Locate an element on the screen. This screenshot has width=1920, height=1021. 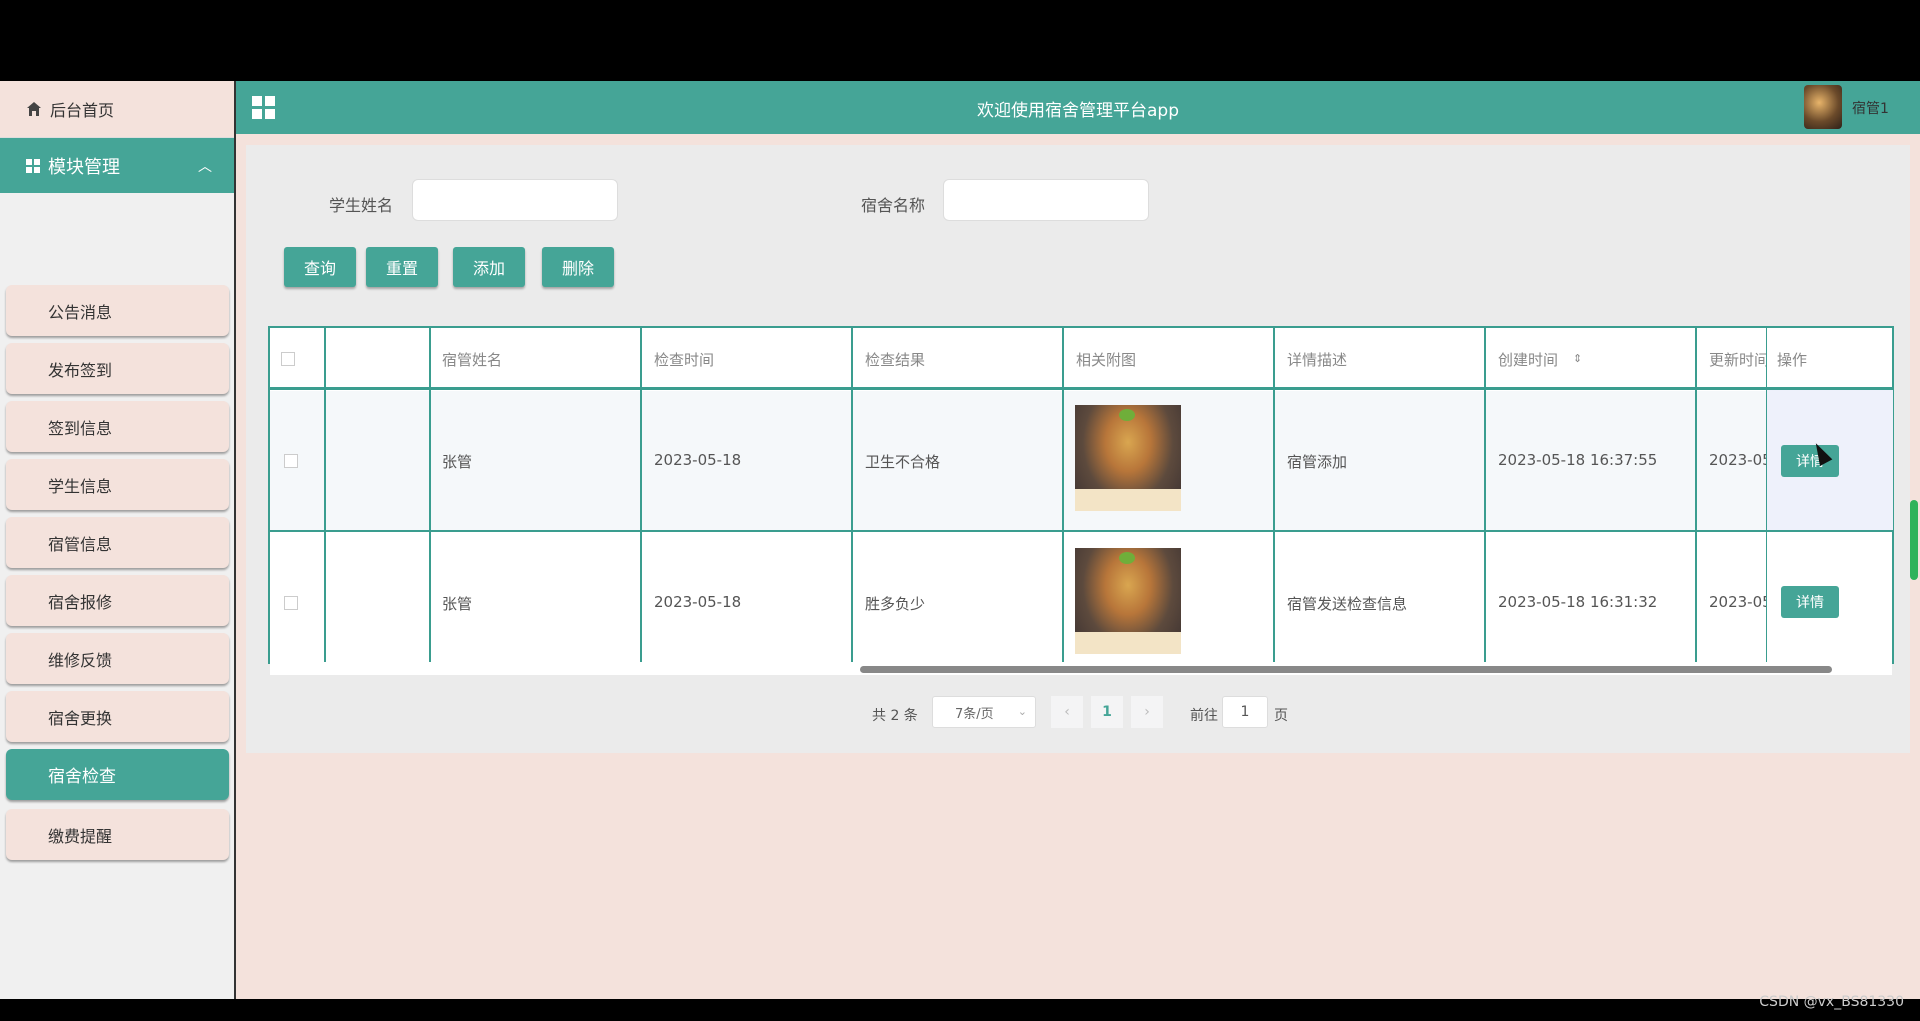
sidebar-item-publish-signin: 发布签到 is located at coordinates (117, 368).